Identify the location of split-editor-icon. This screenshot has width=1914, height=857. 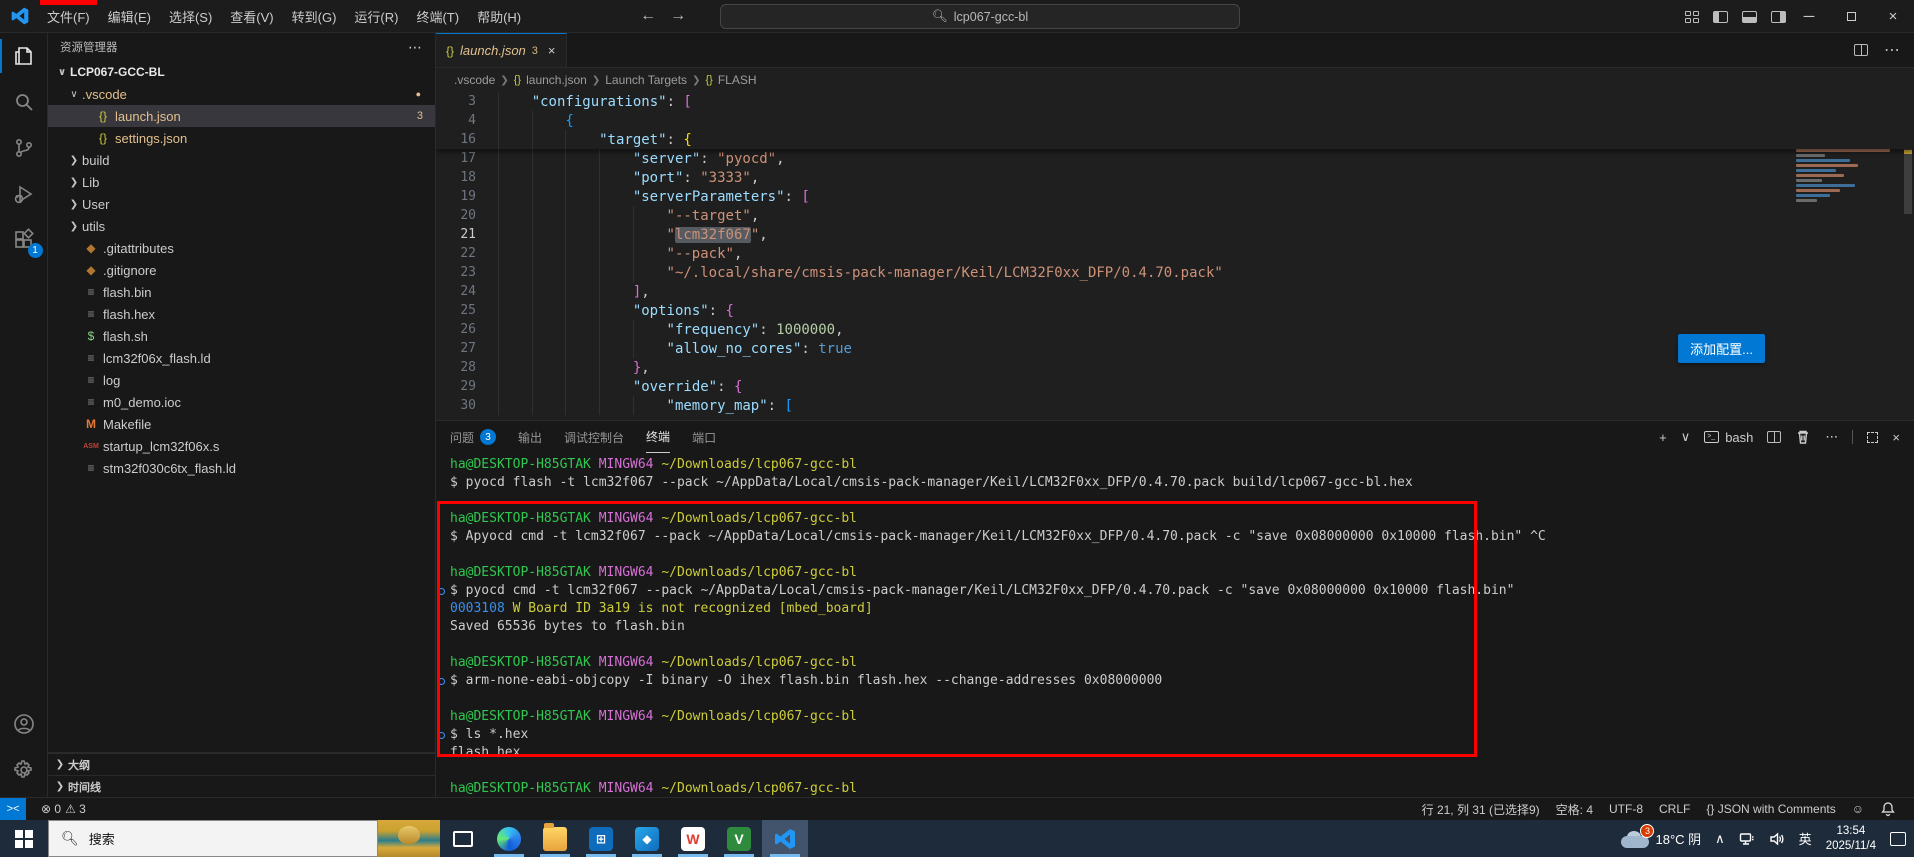
(1861, 50).